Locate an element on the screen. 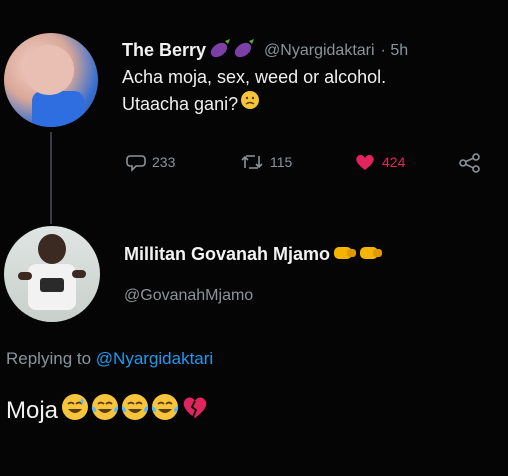 Image resolution: width=508 pixels, height=476 pixels. replying-to: Replying to @Nyargidaktari is located at coordinates (109, 359).